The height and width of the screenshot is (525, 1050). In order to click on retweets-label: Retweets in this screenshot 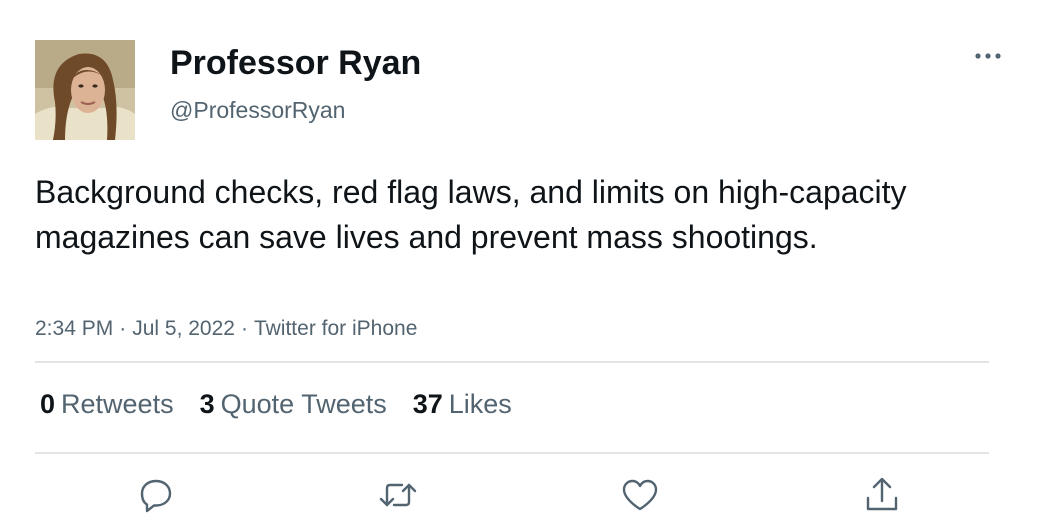, I will do `click(117, 404)`.